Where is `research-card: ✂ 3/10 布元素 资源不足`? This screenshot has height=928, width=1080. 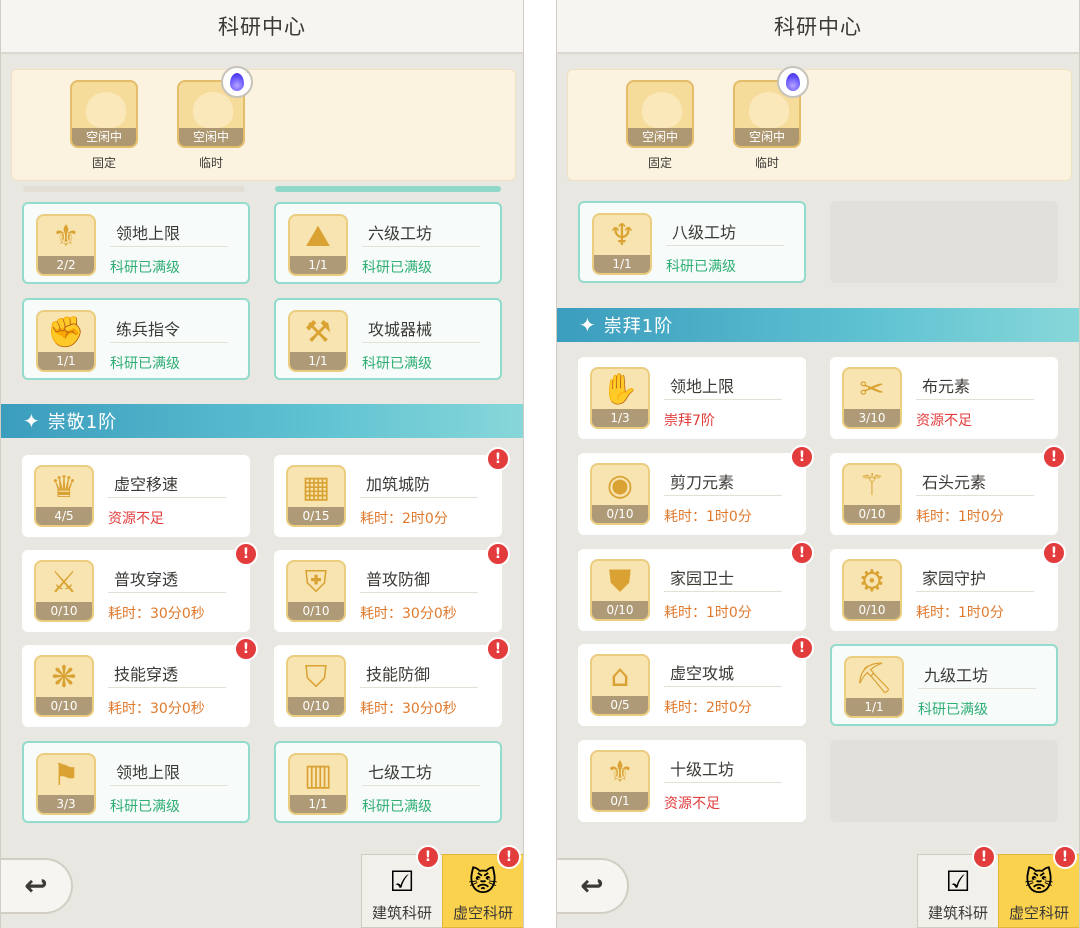
research-card: ✂ 3/10 布元素 资源不足 is located at coordinates (944, 398).